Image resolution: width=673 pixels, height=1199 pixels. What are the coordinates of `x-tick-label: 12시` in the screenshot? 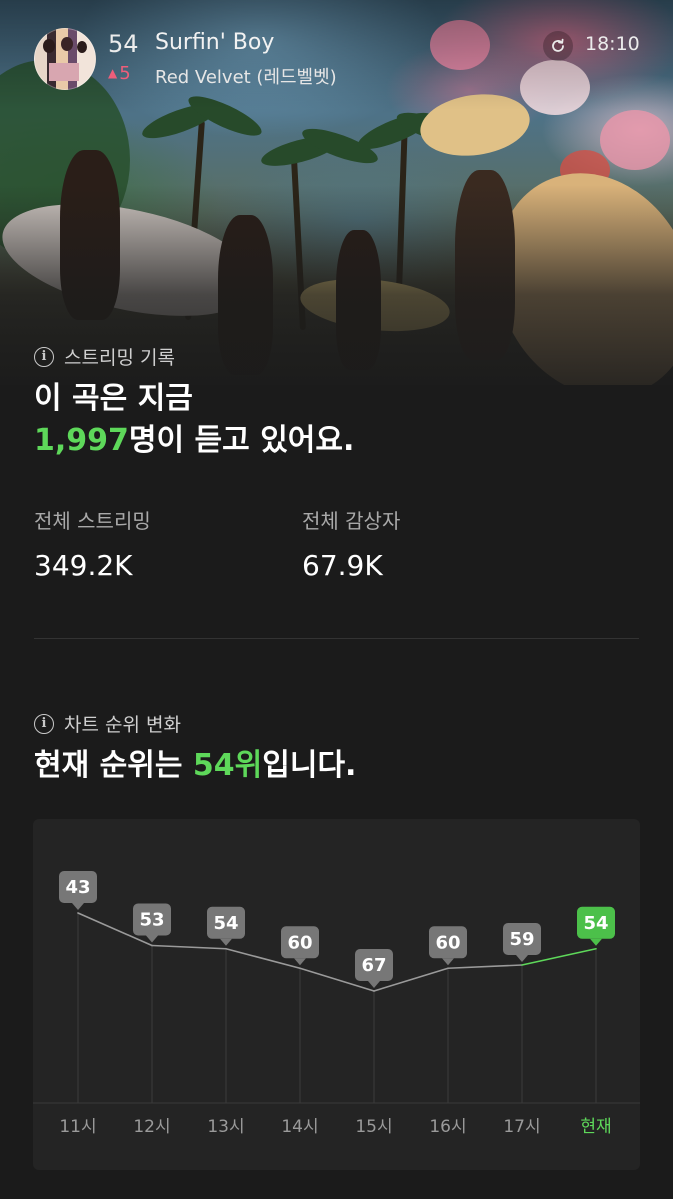 It's located at (151, 1127).